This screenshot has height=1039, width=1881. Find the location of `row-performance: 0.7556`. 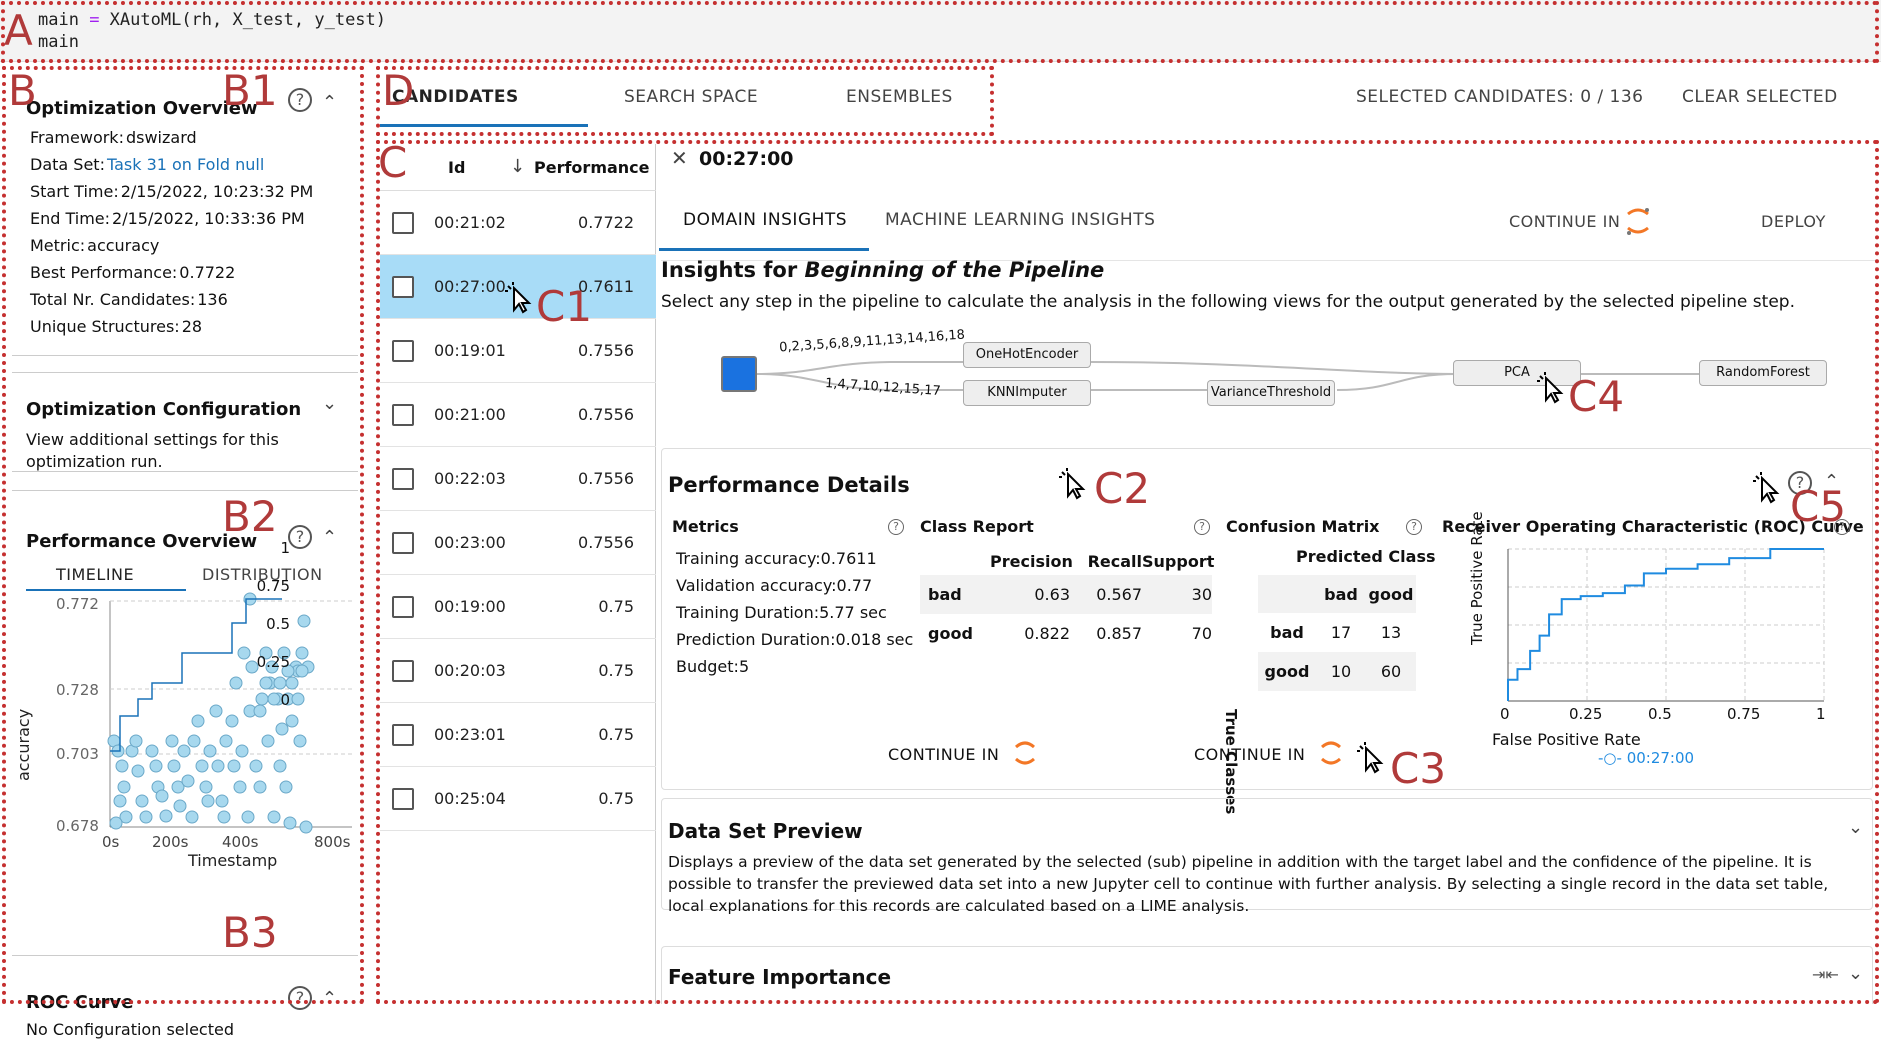

row-performance: 0.7556 is located at coordinates (606, 350).